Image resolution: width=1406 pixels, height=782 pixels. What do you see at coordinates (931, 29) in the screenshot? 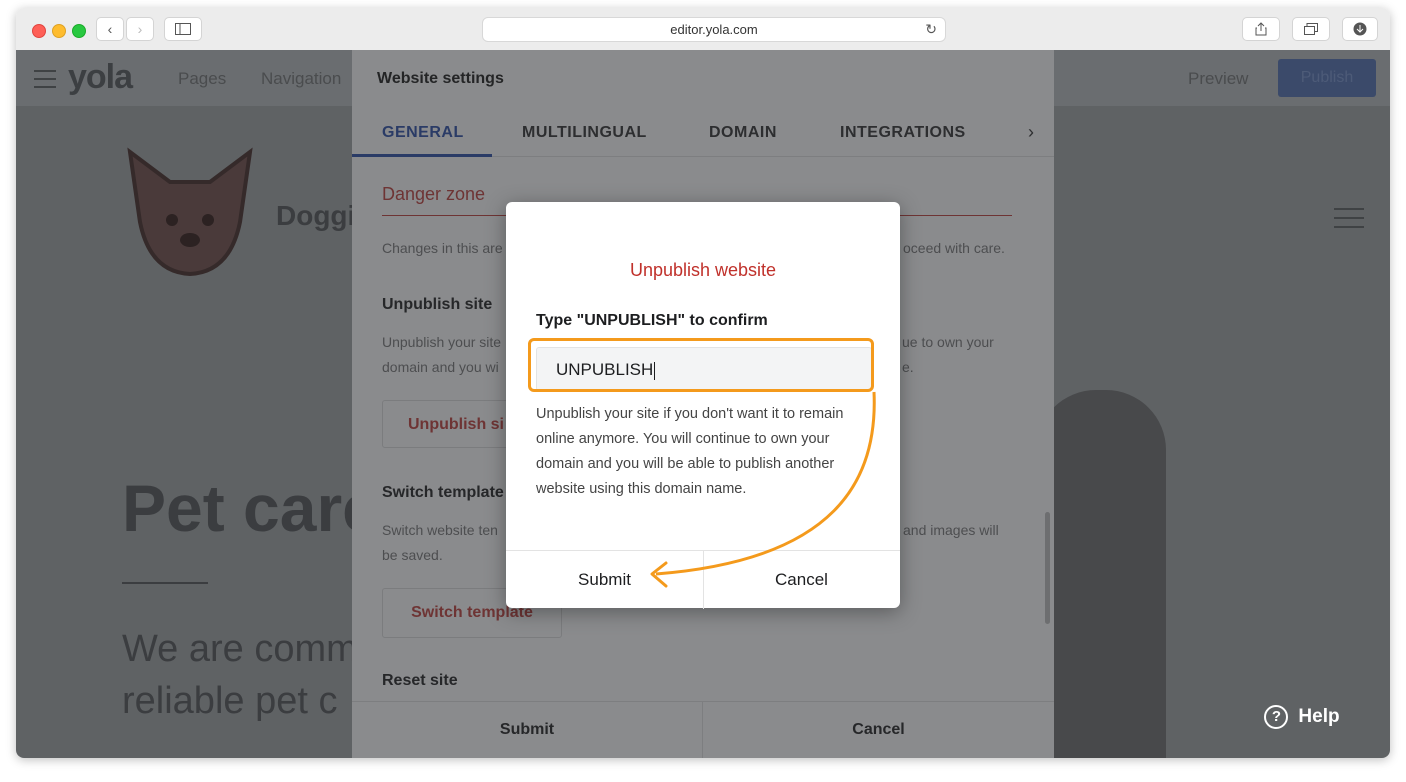
I see `reload-icon: ↻` at bounding box center [931, 29].